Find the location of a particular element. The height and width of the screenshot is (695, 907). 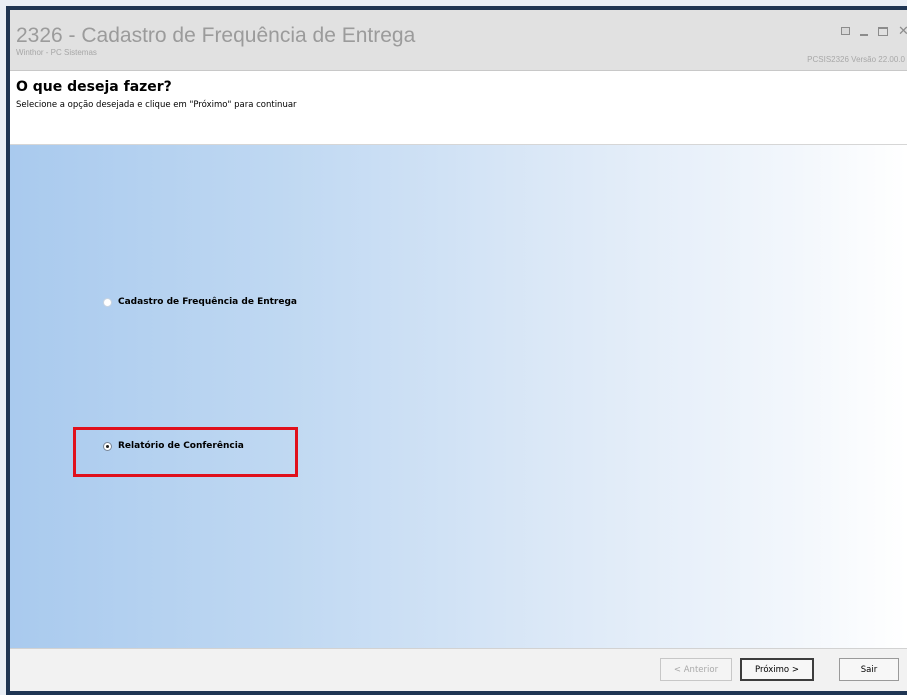

window-controls: ✕ is located at coordinates (874, 31).